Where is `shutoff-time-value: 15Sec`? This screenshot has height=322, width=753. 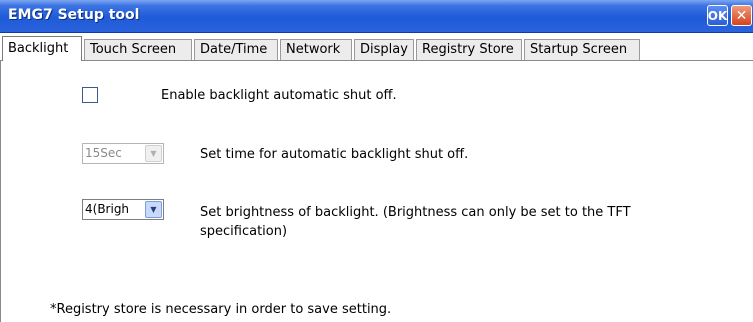 shutoff-time-value: 15Sec is located at coordinates (103, 153).